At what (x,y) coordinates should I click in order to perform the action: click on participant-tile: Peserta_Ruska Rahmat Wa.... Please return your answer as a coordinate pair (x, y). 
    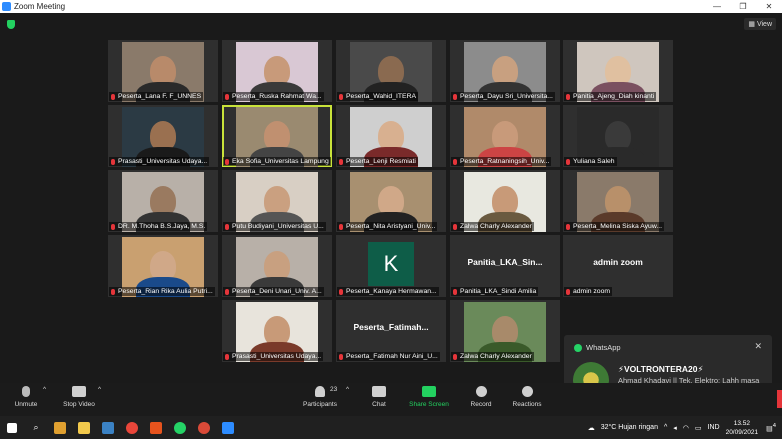
    Looking at the image, I should click on (277, 71).